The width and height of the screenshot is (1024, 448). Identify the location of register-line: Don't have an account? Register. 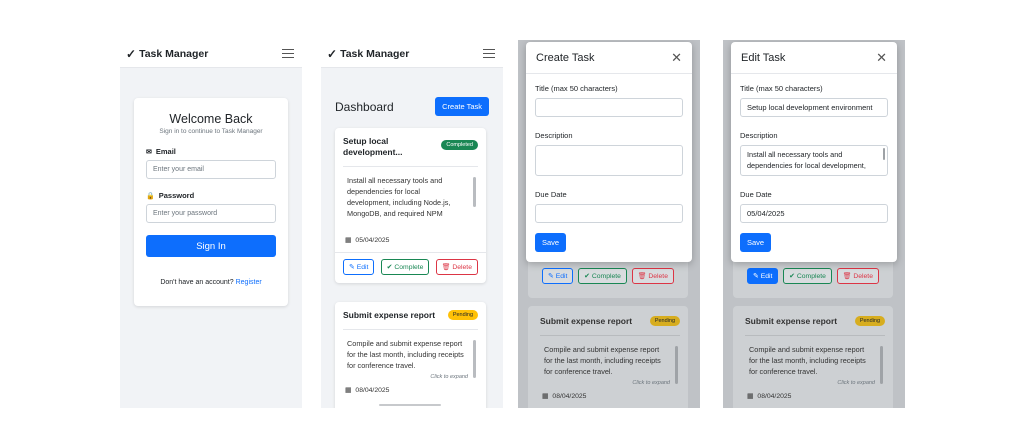
(211, 282).